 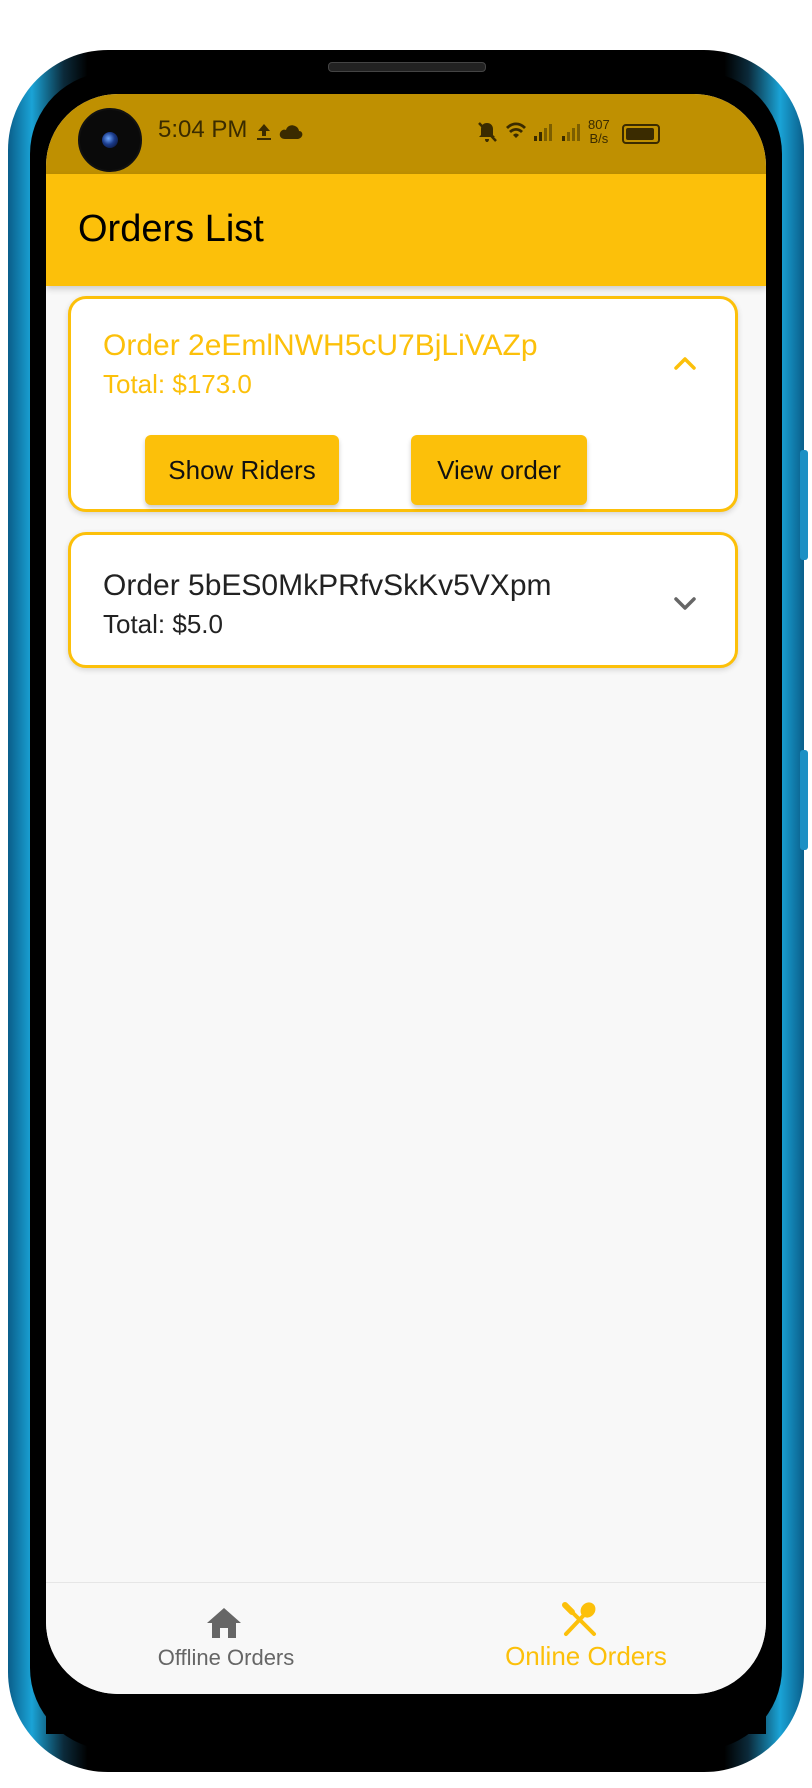 What do you see at coordinates (163, 624) in the screenshot?
I see `order-total: Total: $5.0` at bounding box center [163, 624].